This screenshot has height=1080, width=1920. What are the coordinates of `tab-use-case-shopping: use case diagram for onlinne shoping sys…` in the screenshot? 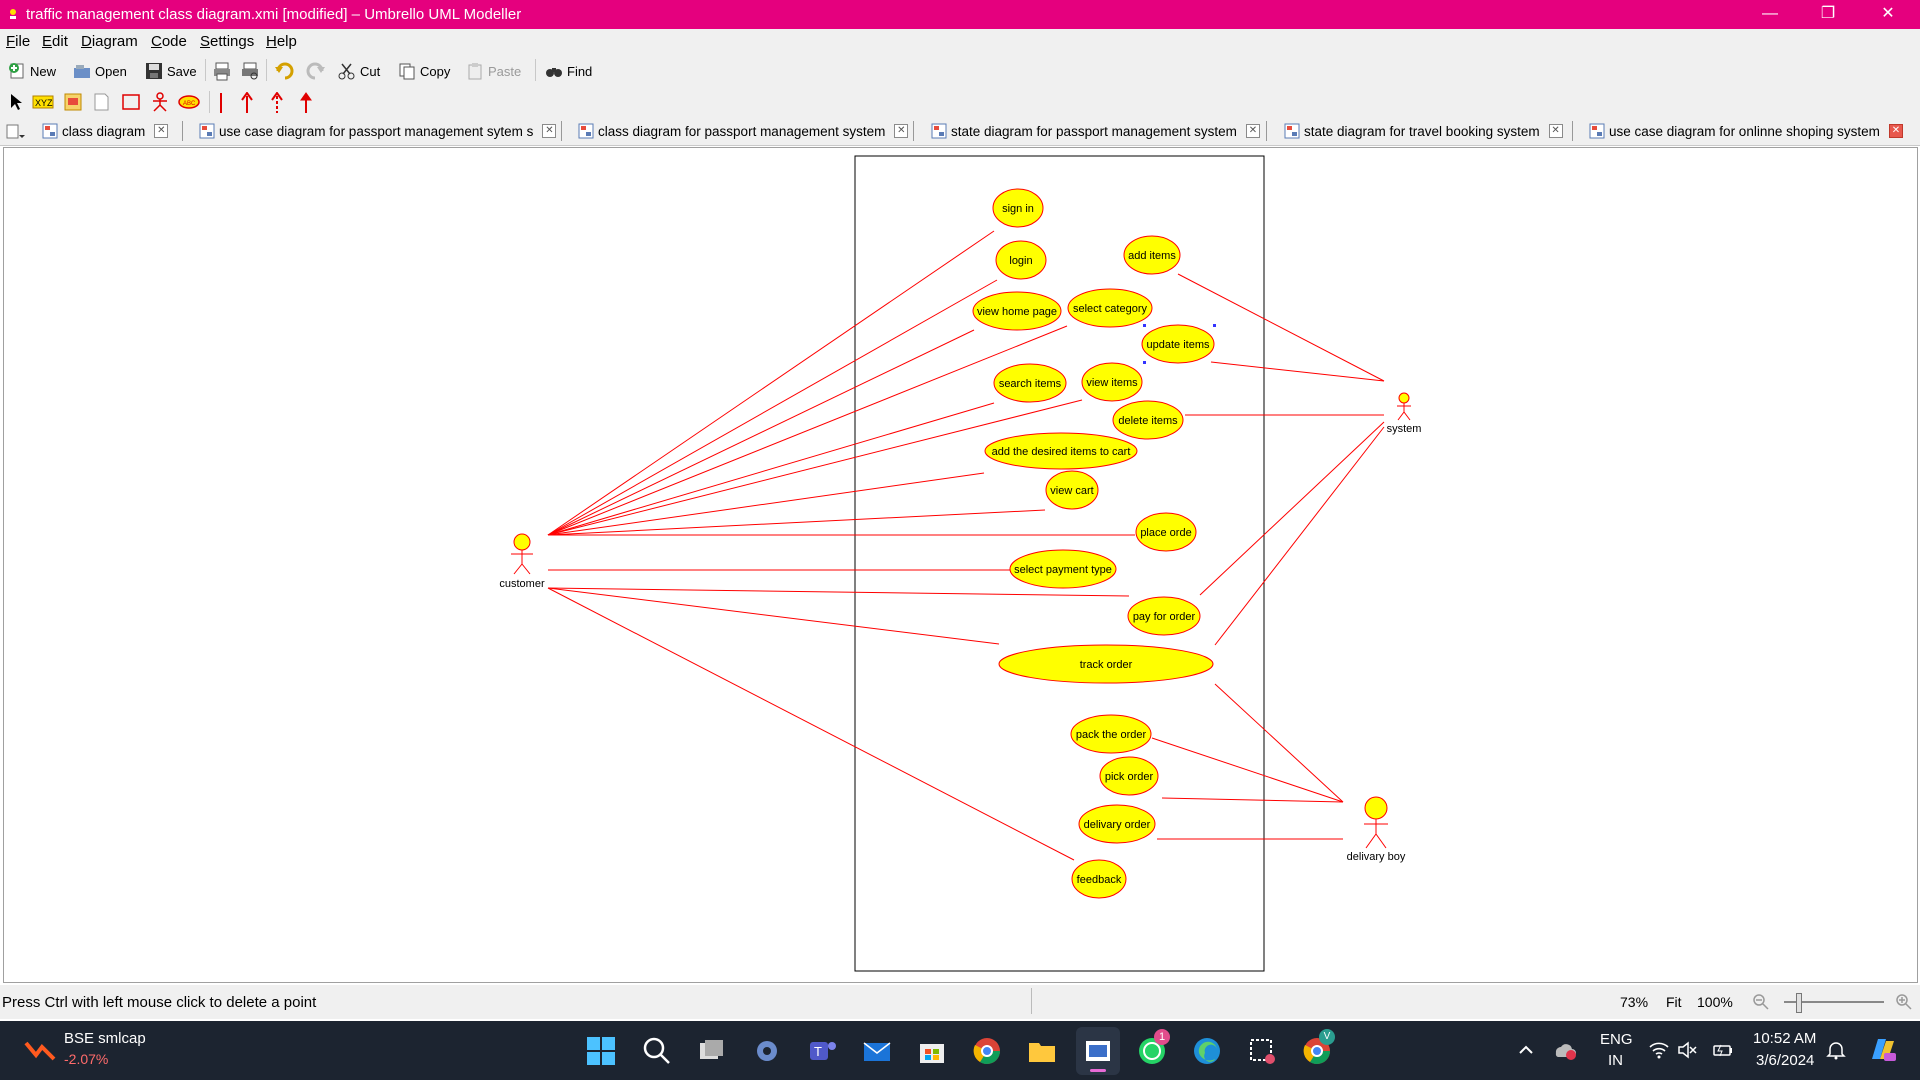 It's located at (1746, 131).